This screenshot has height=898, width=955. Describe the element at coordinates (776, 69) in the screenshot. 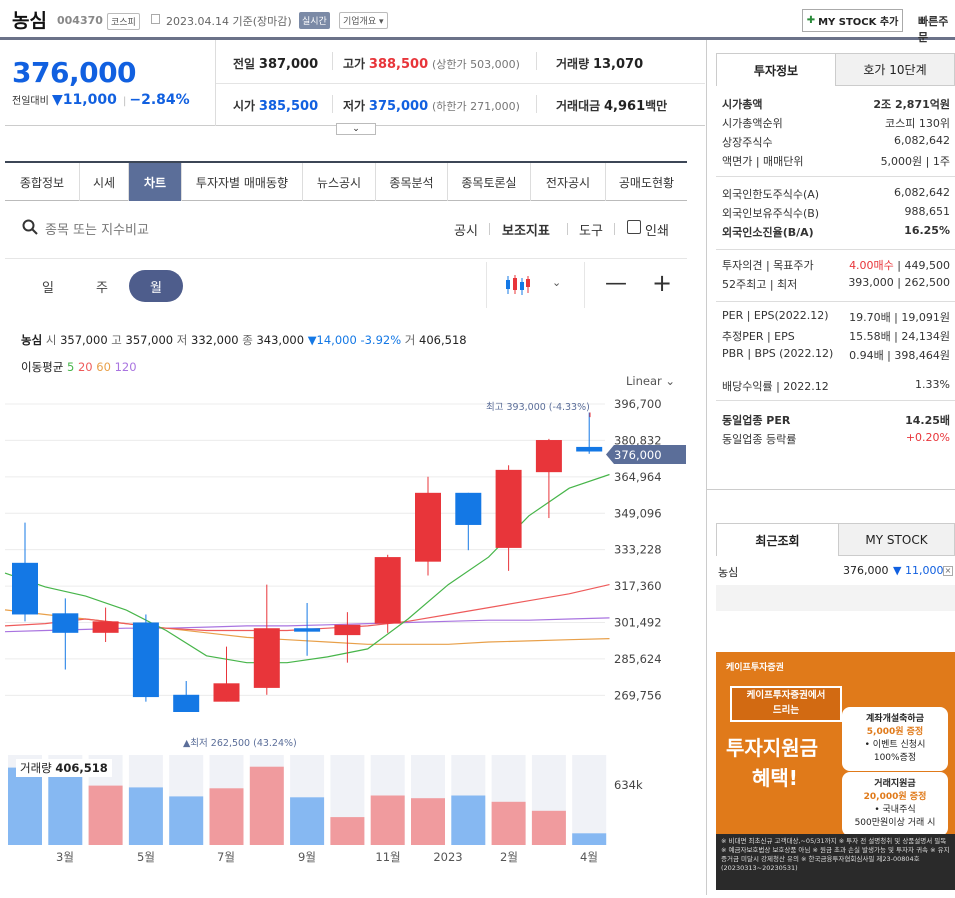

I see `tab-investment-info: 투자정보` at that location.